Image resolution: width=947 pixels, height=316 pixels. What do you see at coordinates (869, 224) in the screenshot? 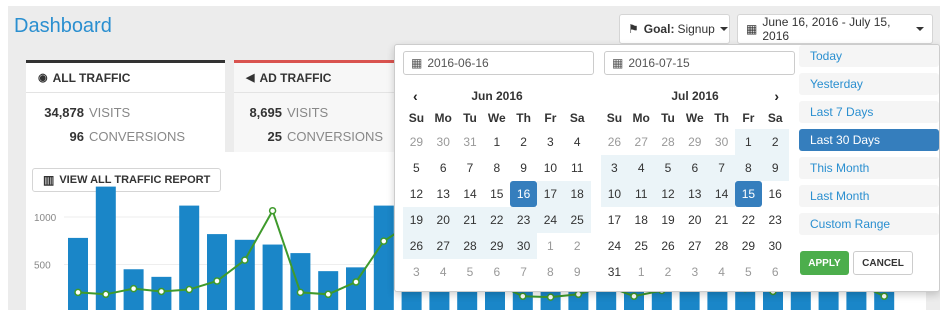
I see `range-option: Custom Range` at bounding box center [869, 224].